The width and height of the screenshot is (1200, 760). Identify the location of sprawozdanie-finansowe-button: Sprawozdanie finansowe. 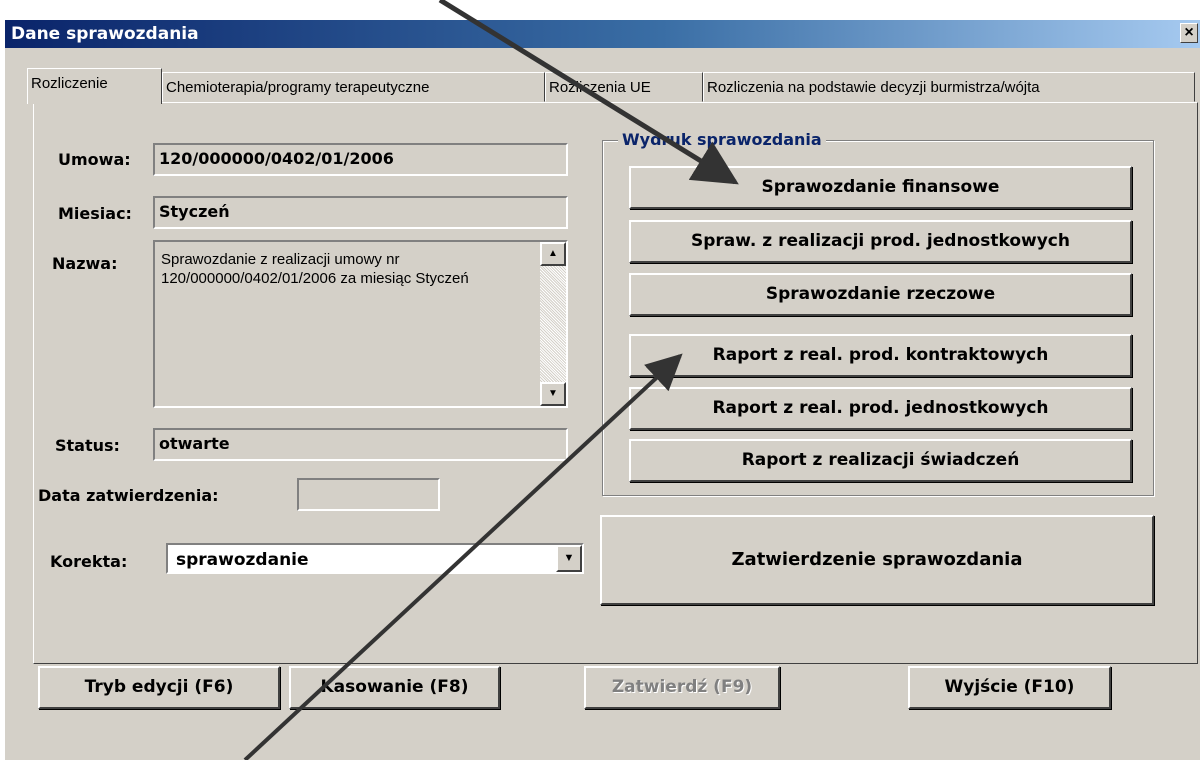
(880, 187).